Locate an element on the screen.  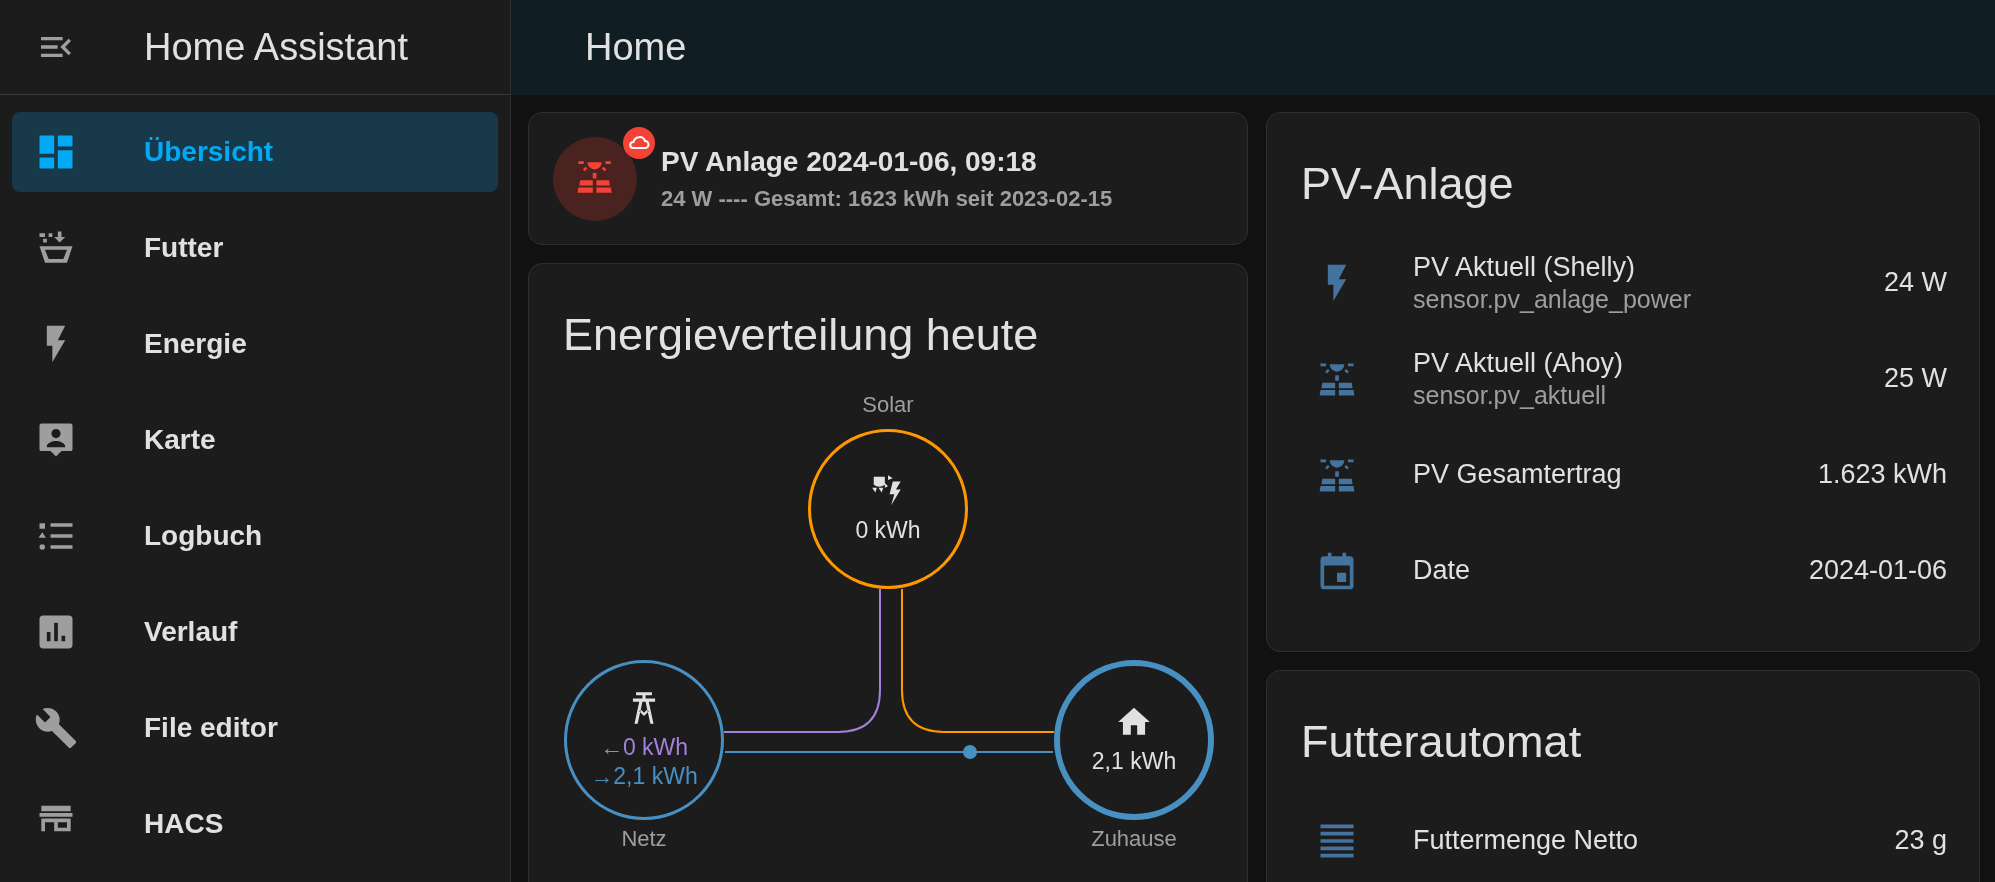
sidebar-item: Energie is located at coordinates (255, 344).